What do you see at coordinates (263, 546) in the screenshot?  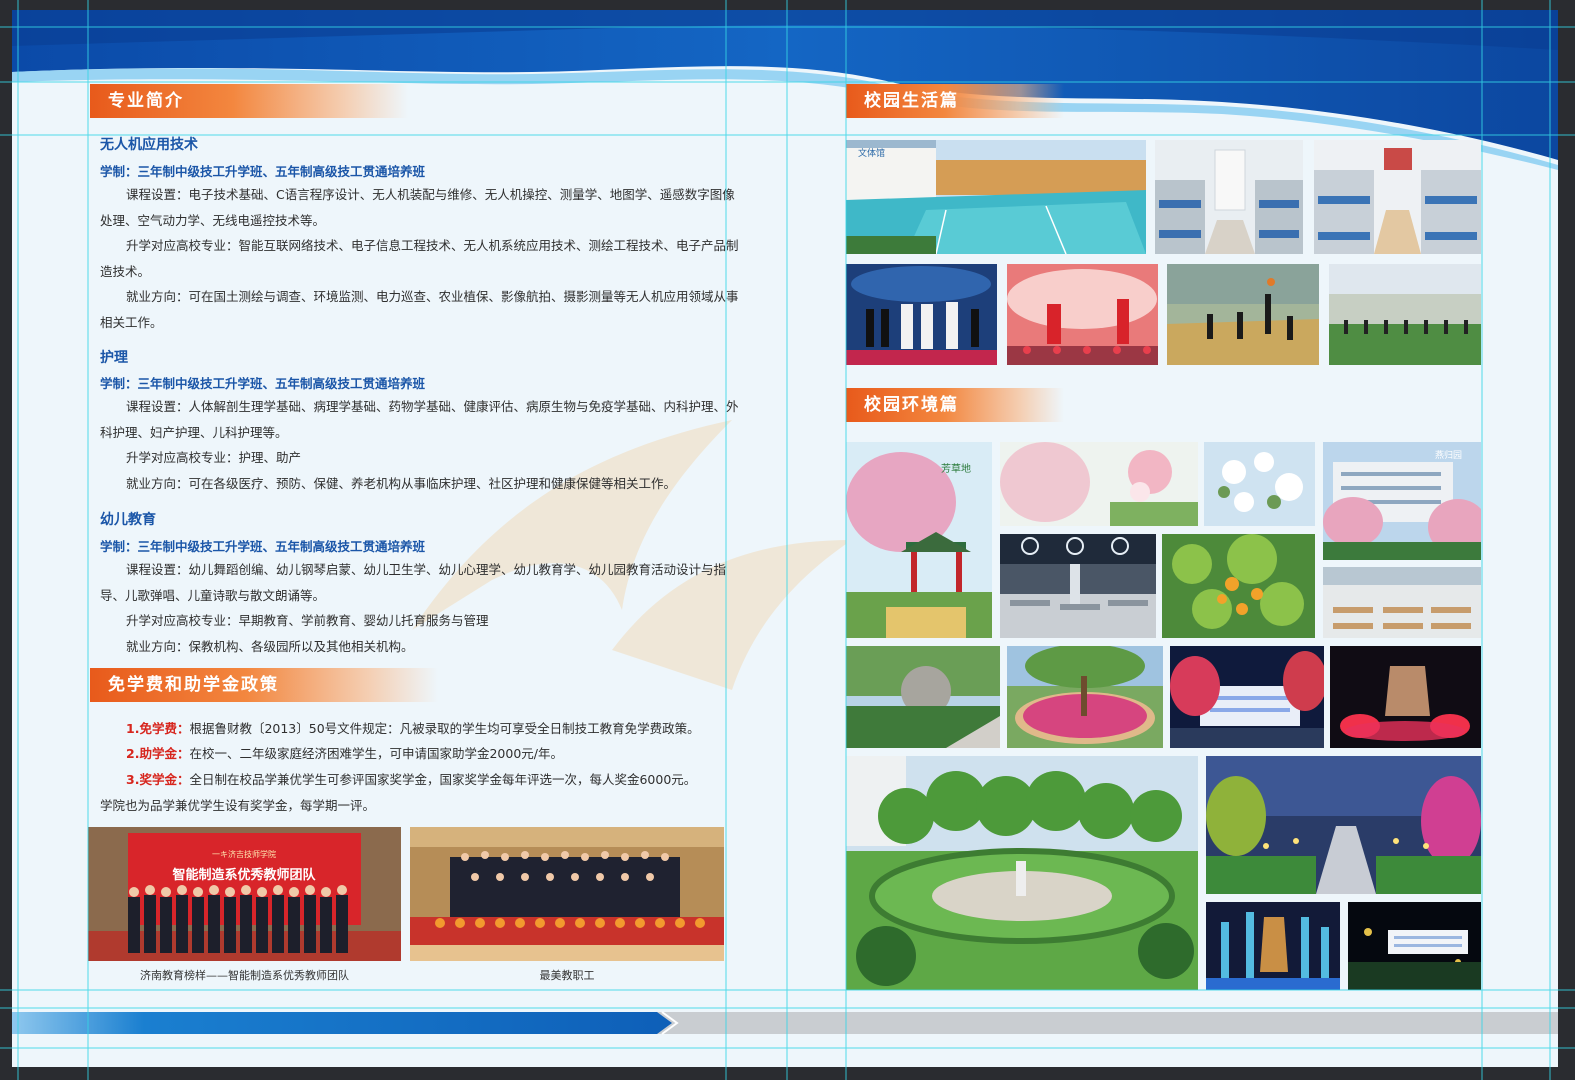 I see `program-system-preschool: 学制：三年制中级技工升学班、五年制高级技工贯通培养班` at bounding box center [263, 546].